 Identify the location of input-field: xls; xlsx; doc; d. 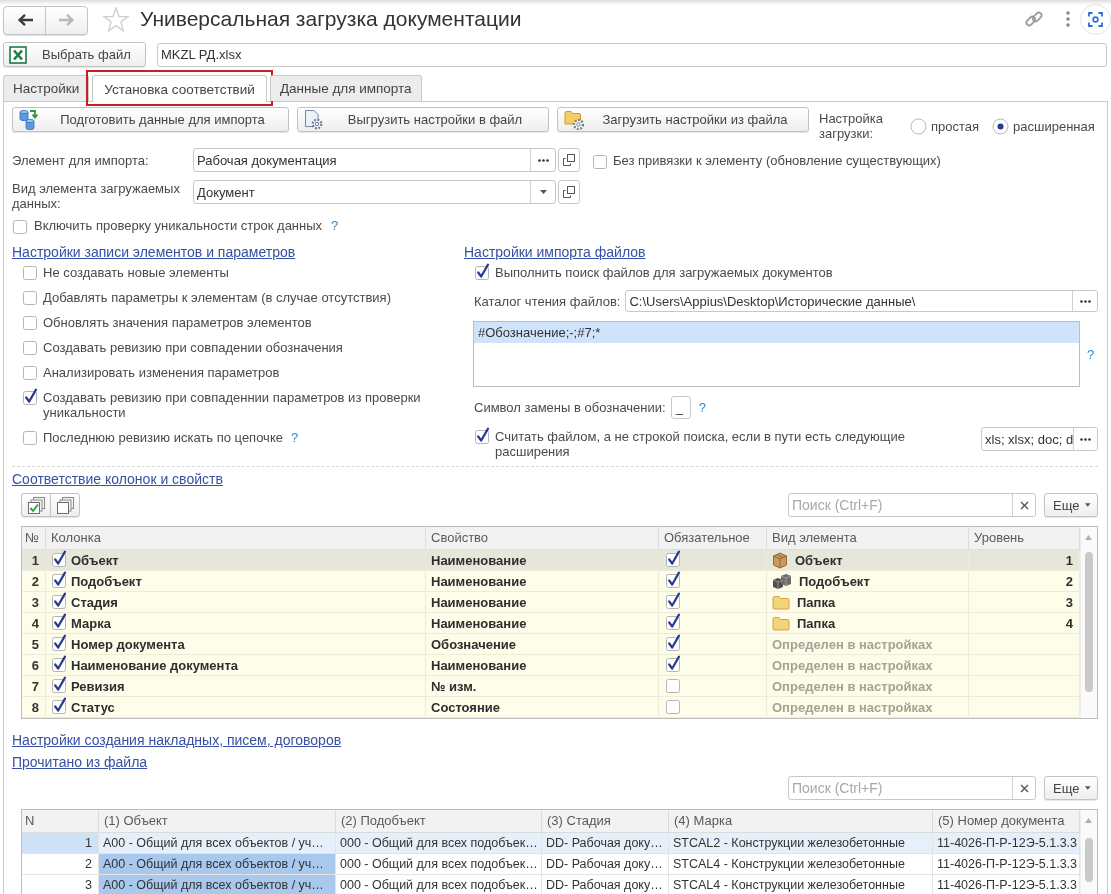
(1039, 439).